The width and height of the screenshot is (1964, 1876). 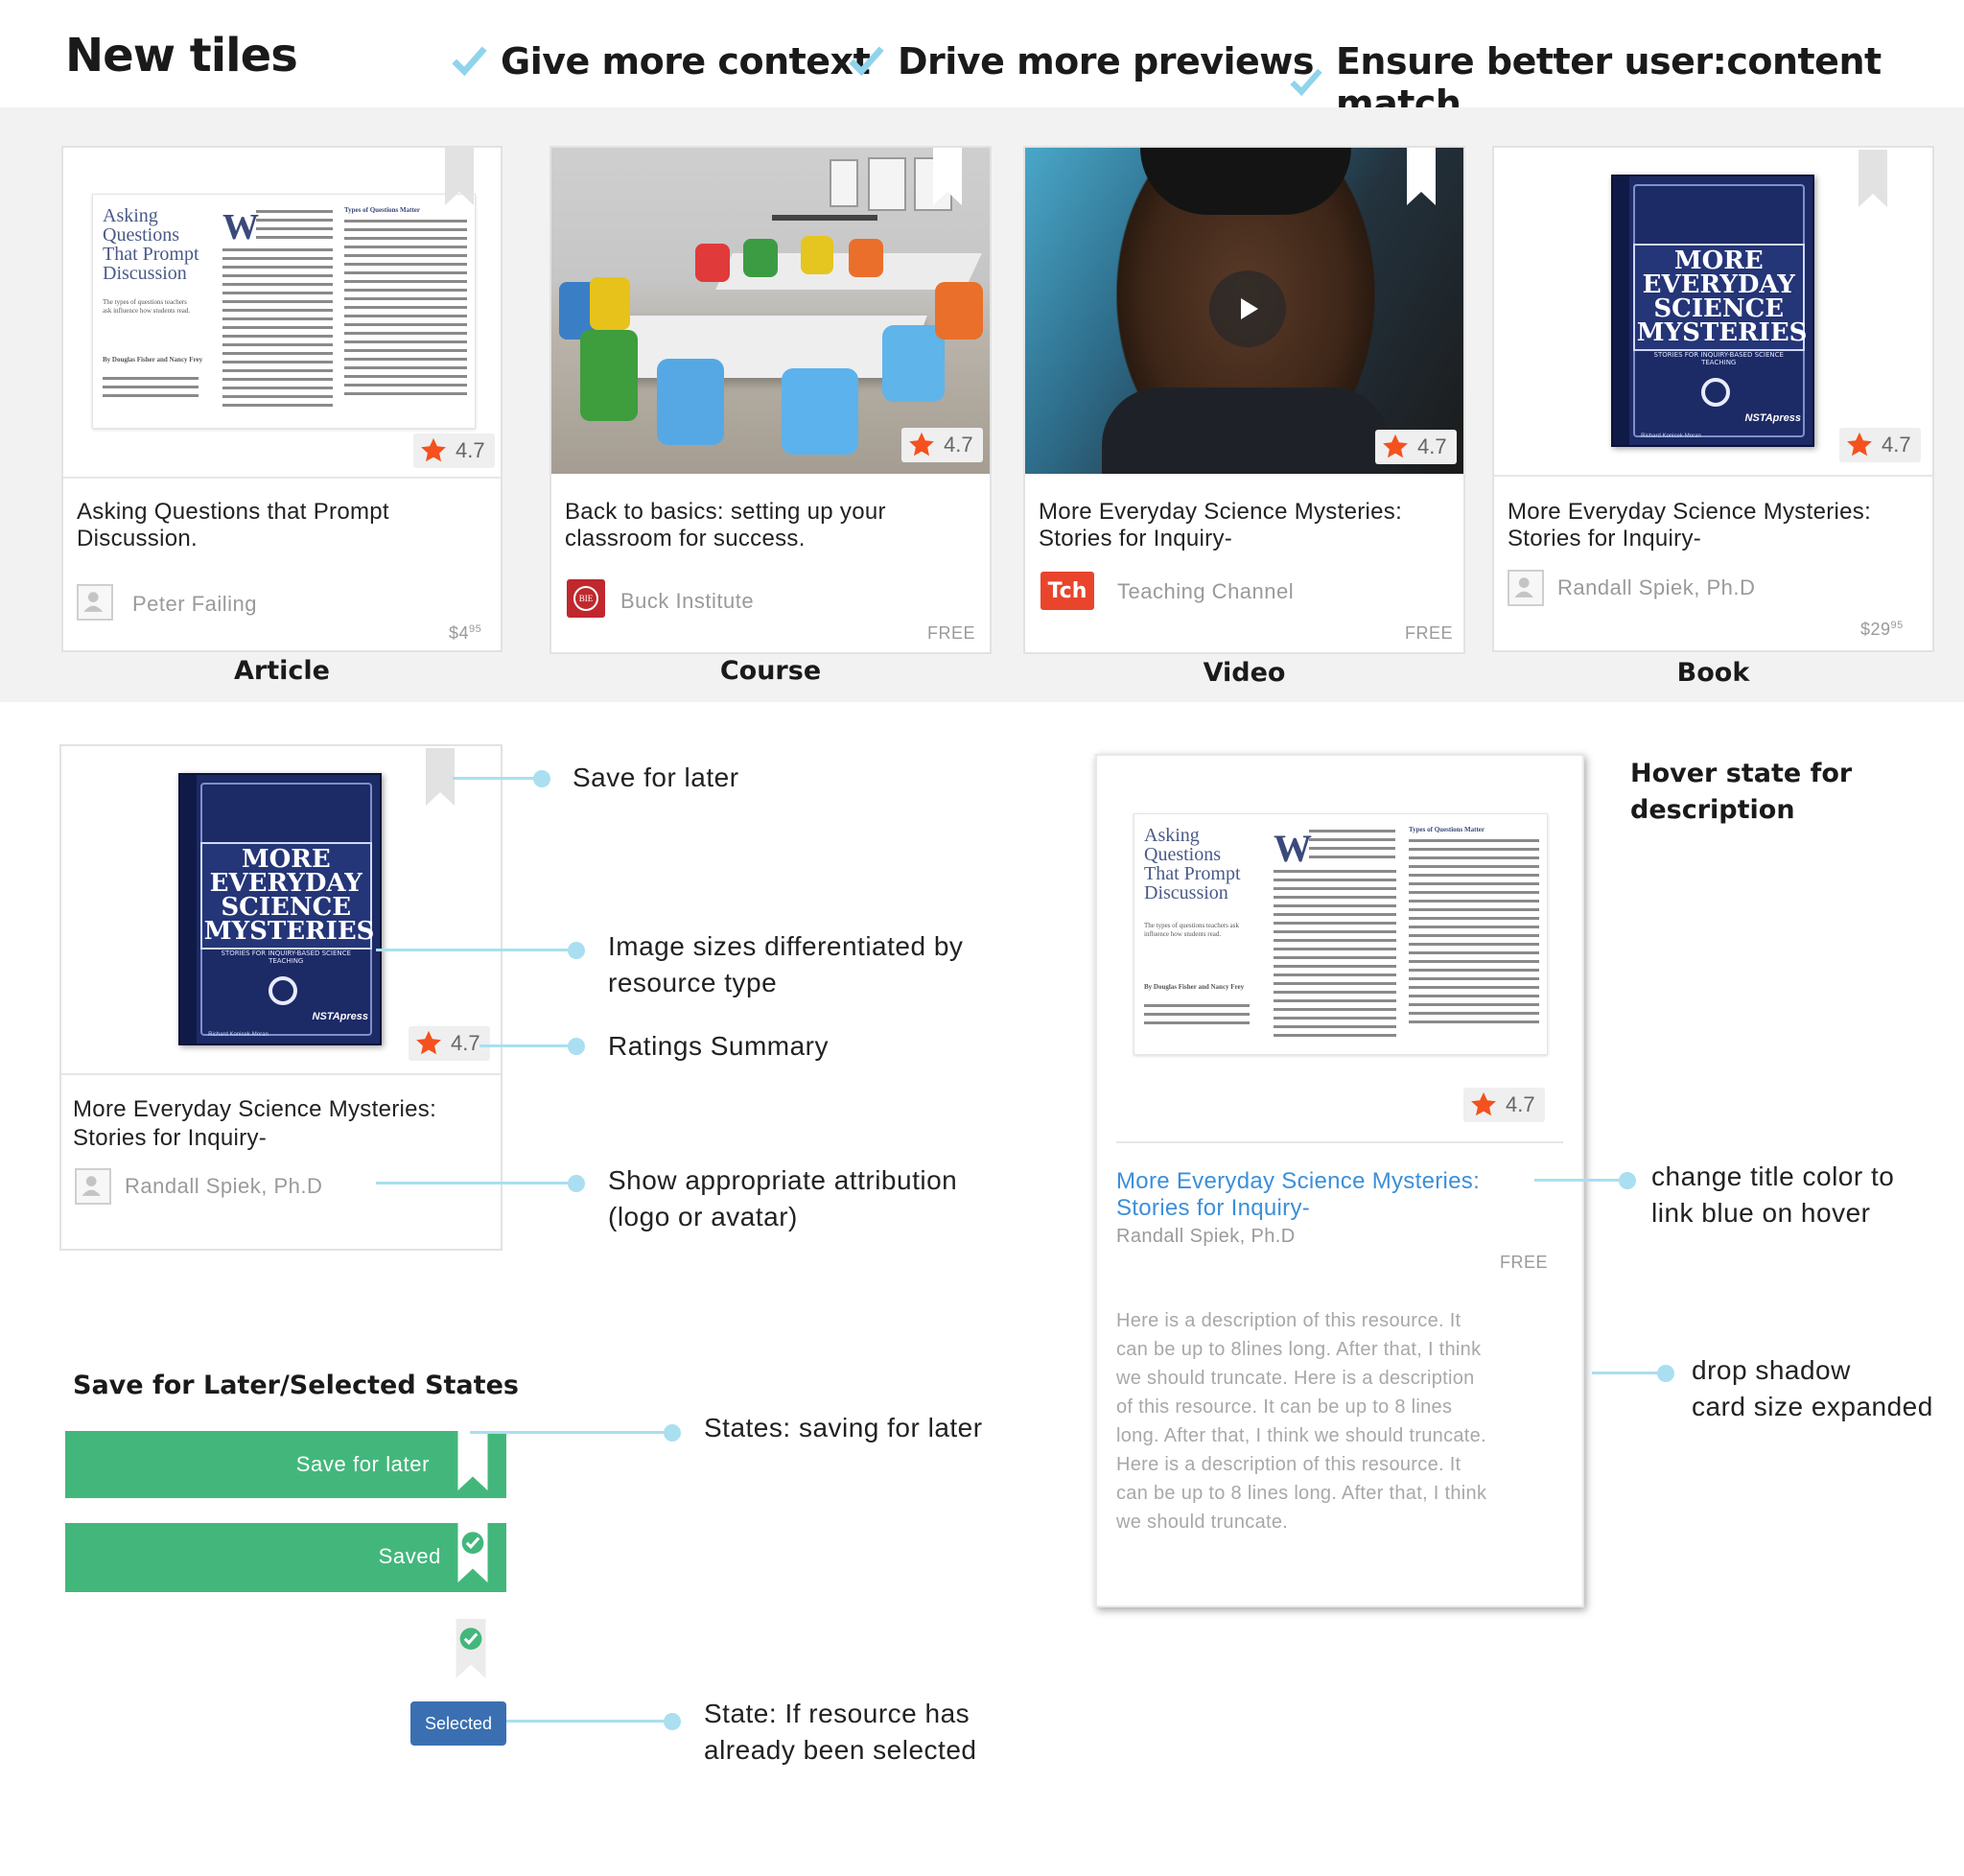 I want to click on benefit-label: Give more context, so click(x=686, y=61).